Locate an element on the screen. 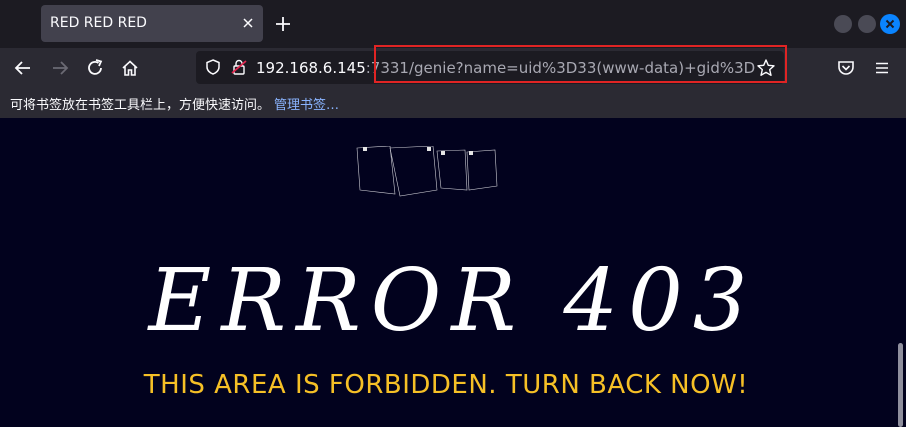 This screenshot has width=906, height=427. menu-icon is located at coordinates (882, 68).